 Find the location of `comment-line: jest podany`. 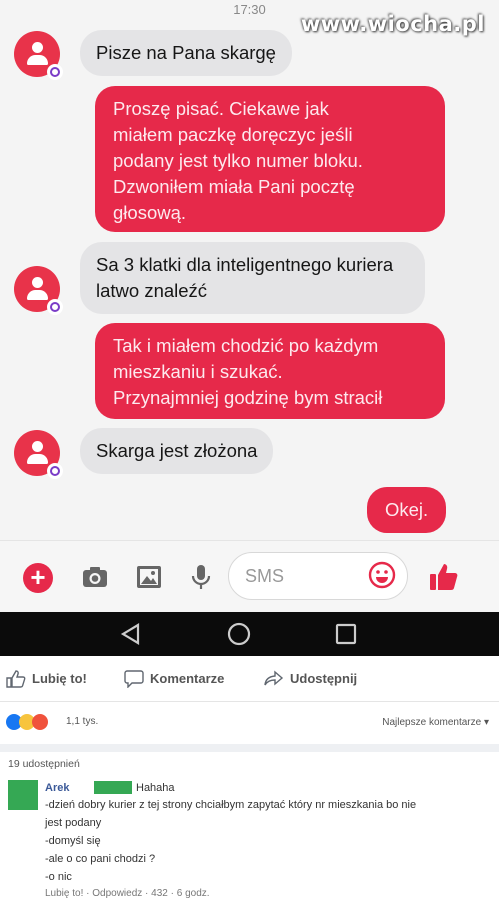

comment-line: jest podany is located at coordinates (73, 823).